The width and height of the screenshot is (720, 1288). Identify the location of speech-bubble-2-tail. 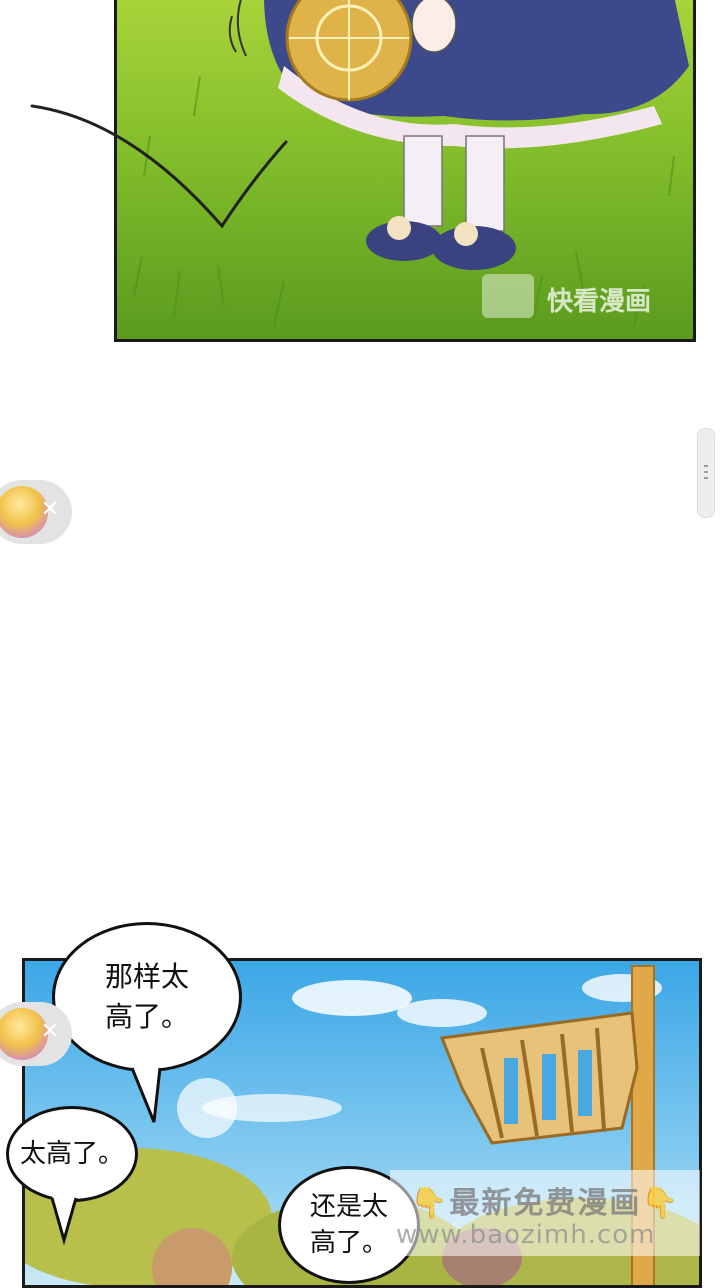
(64, 1221).